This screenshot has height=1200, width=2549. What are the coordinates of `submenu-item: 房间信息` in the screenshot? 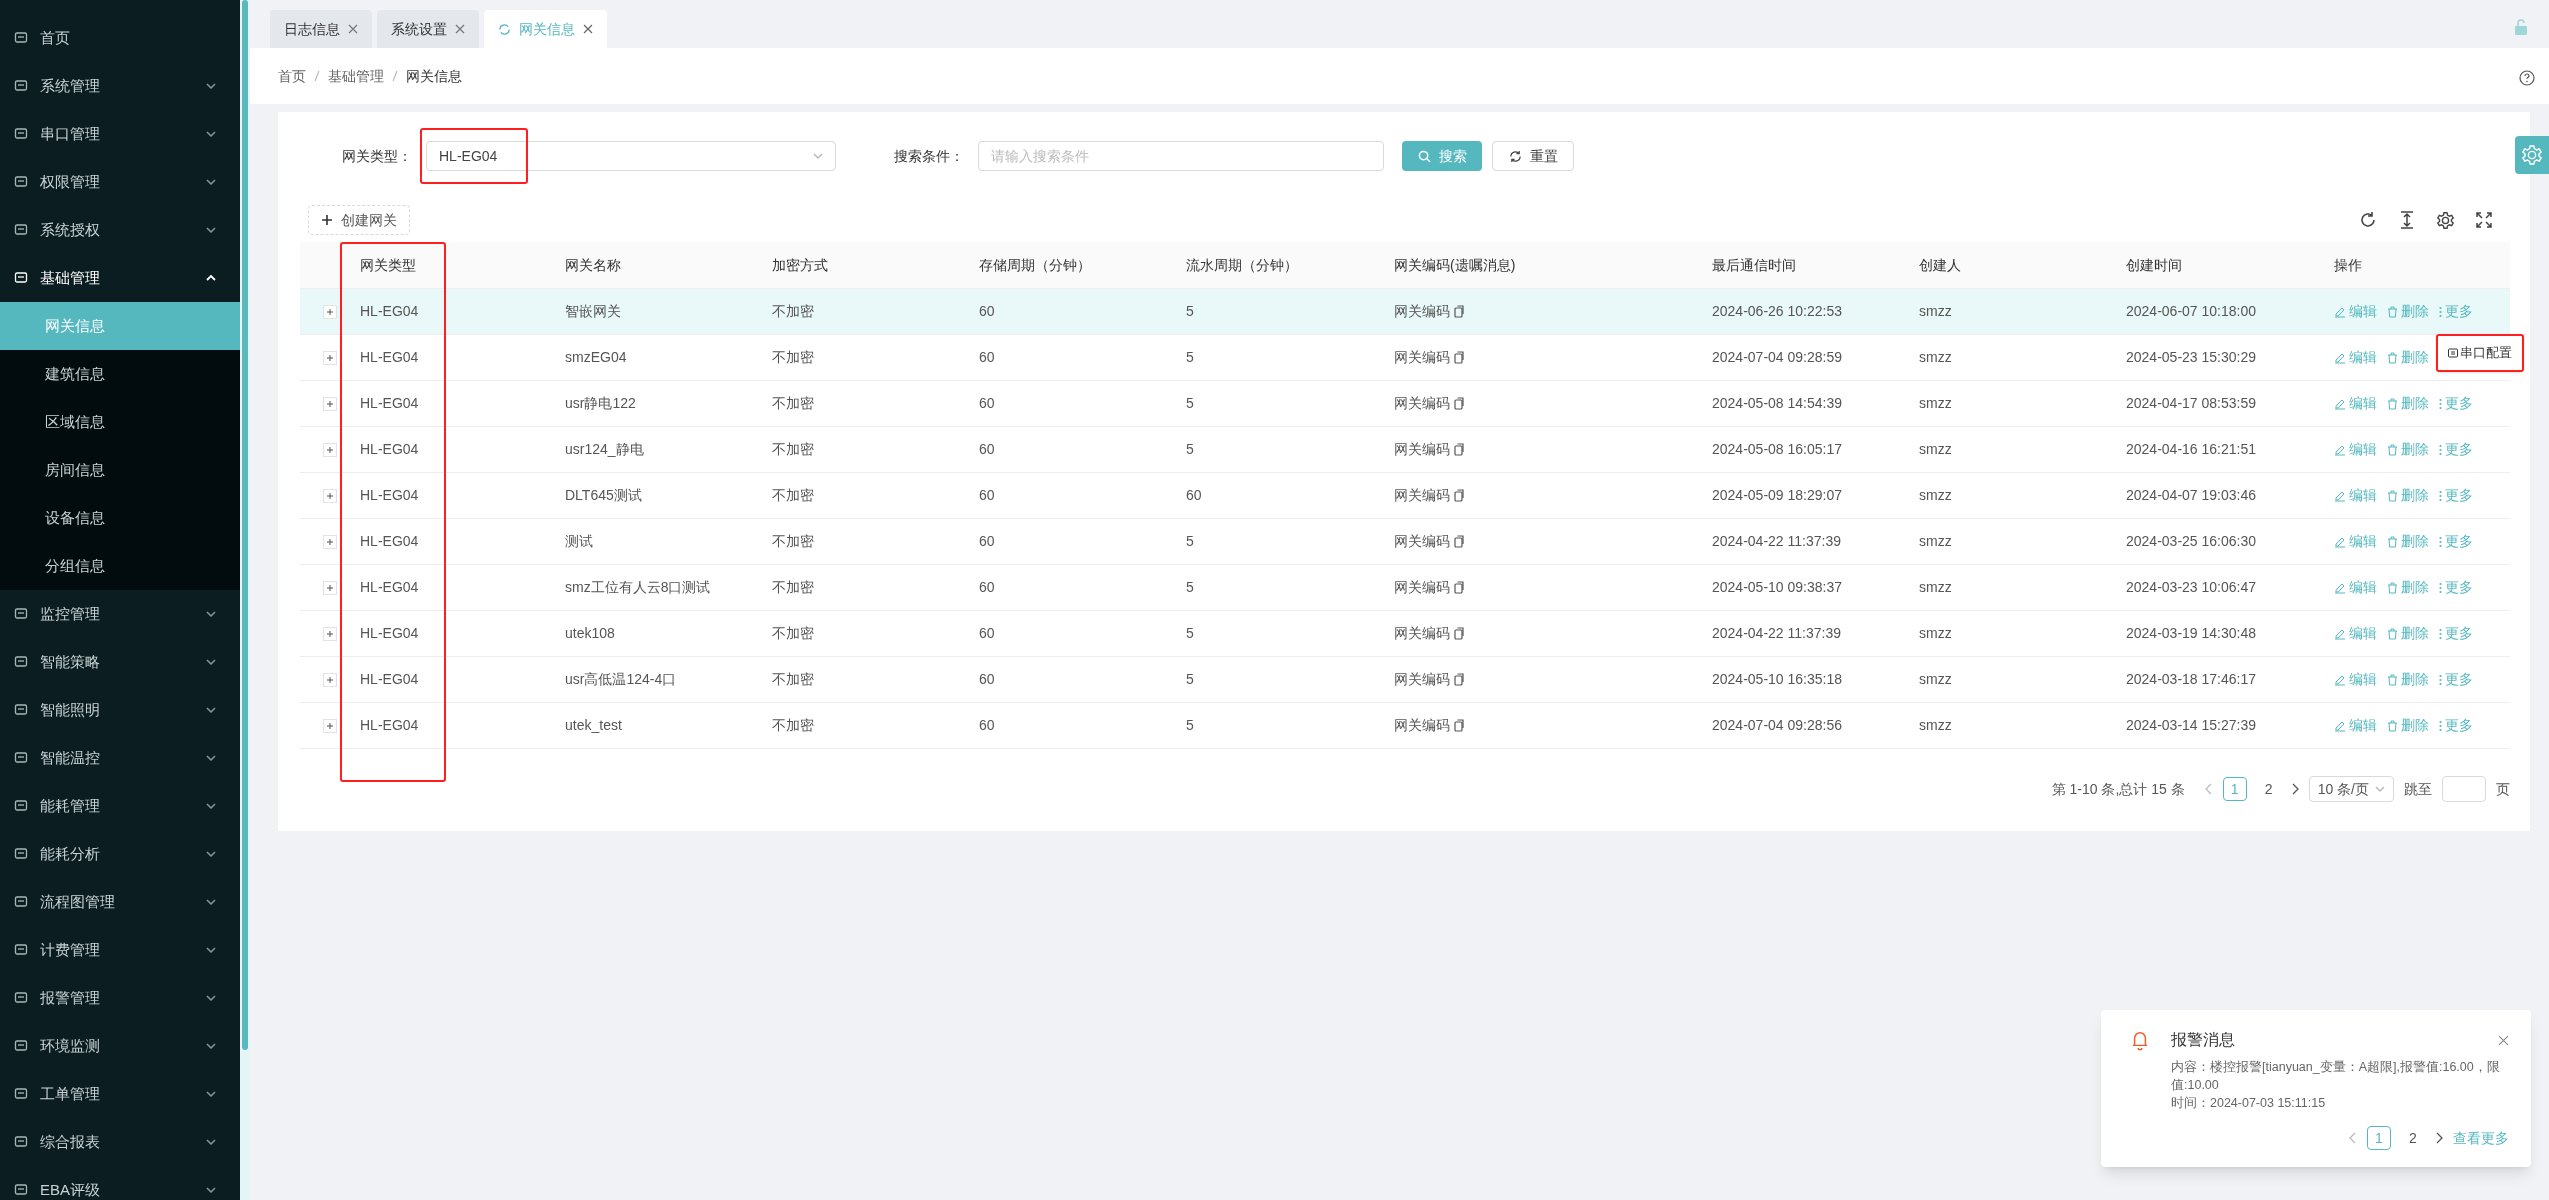 It's located at (120, 470).